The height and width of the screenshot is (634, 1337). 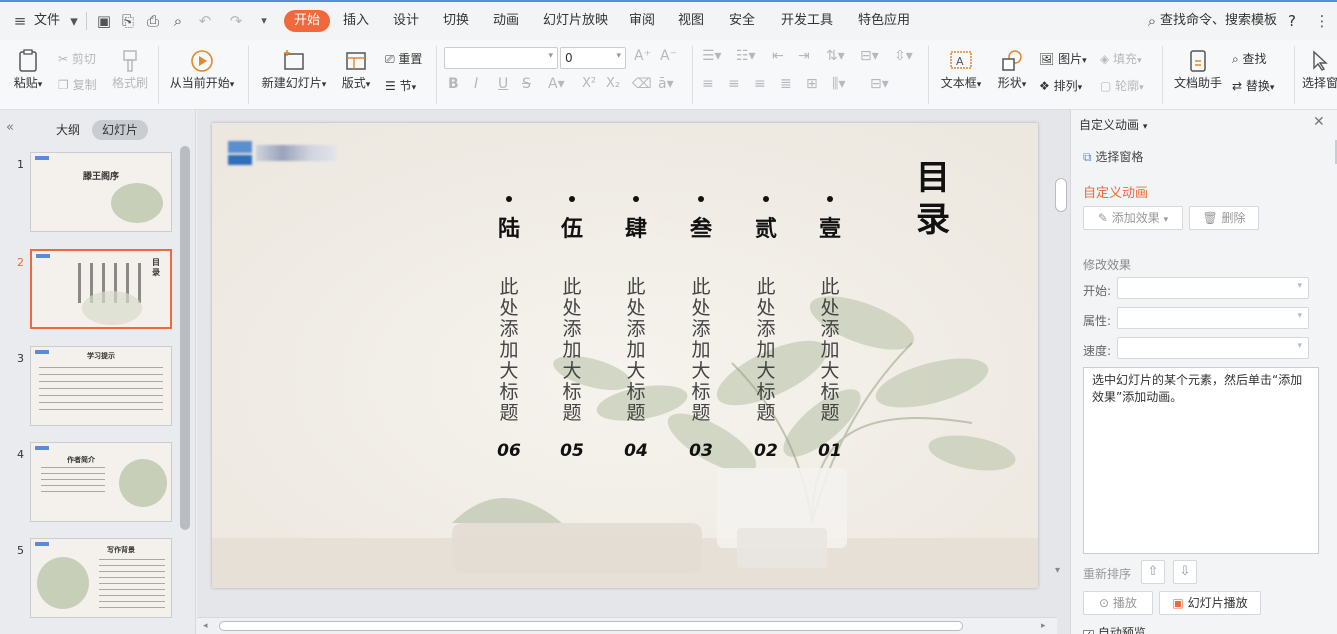 I want to click on tab-review: 审阅, so click(x=642, y=21).